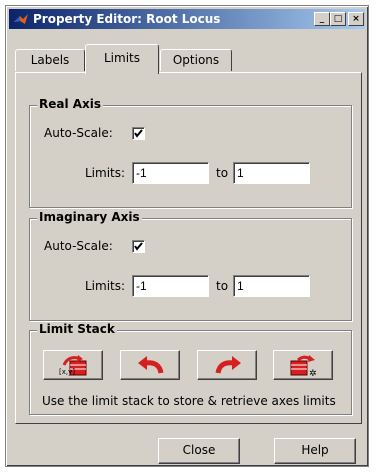 The height and width of the screenshot is (473, 379). Describe the element at coordinates (222, 286) in the screenshot. I see `imaginary-to-label: to` at that location.